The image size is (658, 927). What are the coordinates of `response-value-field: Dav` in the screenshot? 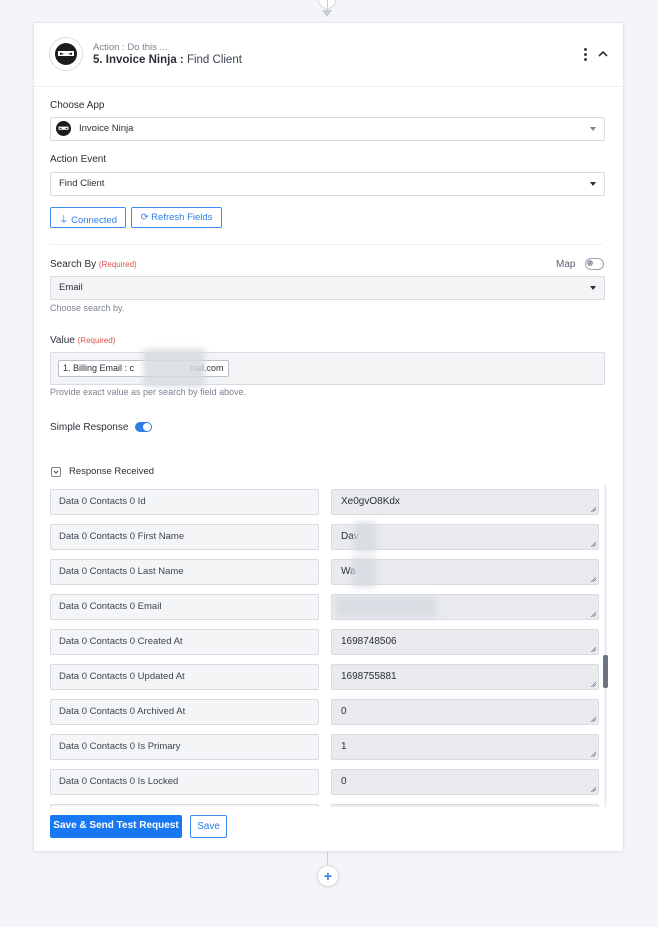 It's located at (465, 537).